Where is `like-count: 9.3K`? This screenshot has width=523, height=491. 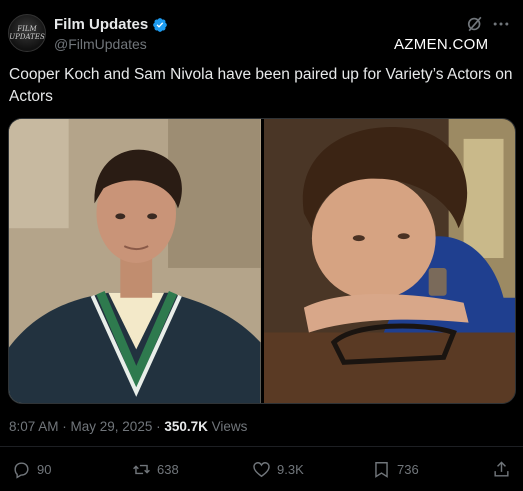 like-count: 9.3K is located at coordinates (290, 469).